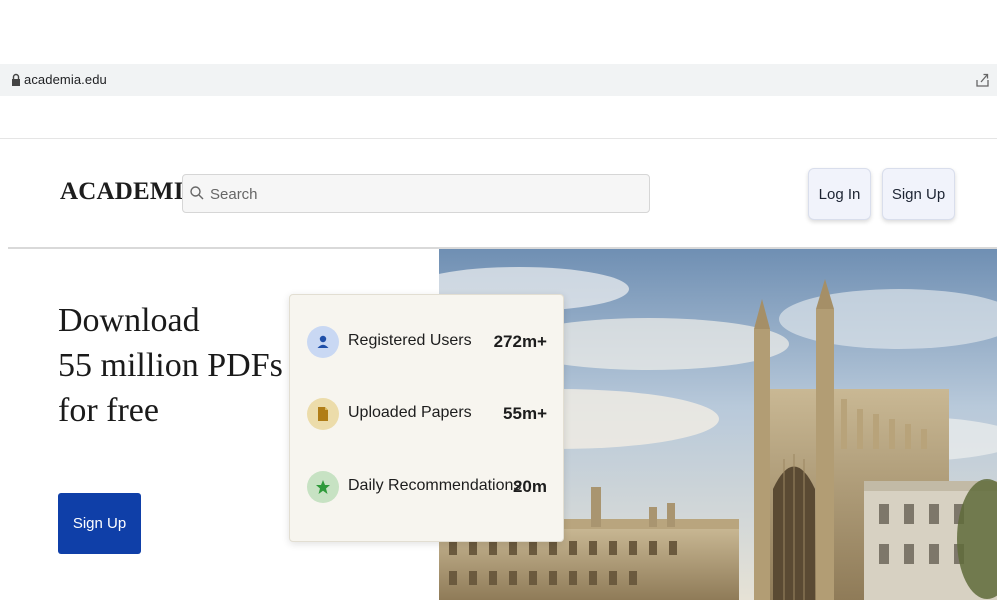  Describe the element at coordinates (410, 412) in the screenshot. I see `stat-label: Uploaded Papers` at that location.